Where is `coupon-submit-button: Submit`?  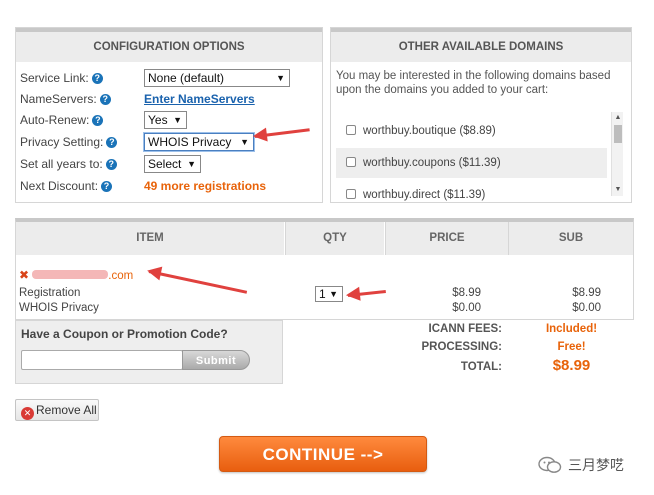 coupon-submit-button: Submit is located at coordinates (216, 360).